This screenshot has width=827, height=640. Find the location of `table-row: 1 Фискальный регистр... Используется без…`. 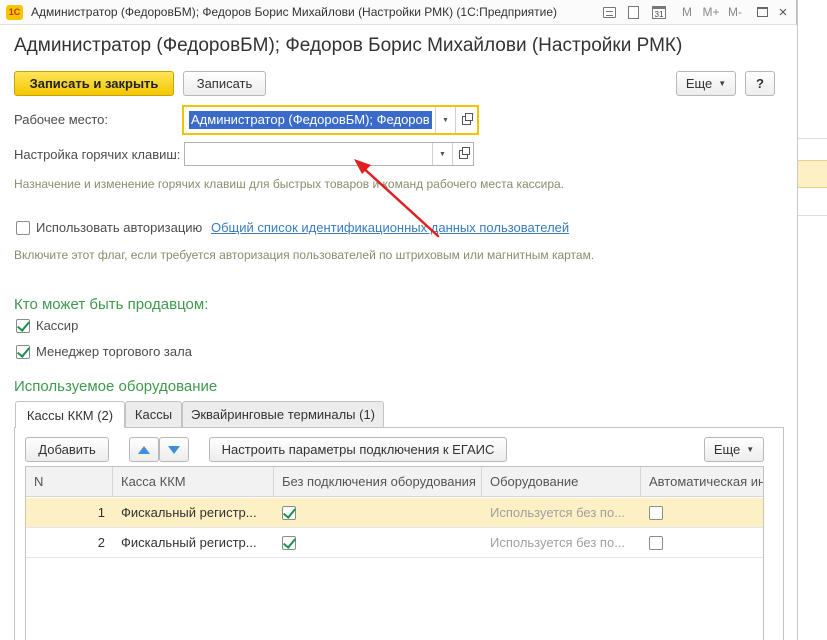

table-row: 1 Фискальный регистр... Используется без… is located at coordinates (394, 513).